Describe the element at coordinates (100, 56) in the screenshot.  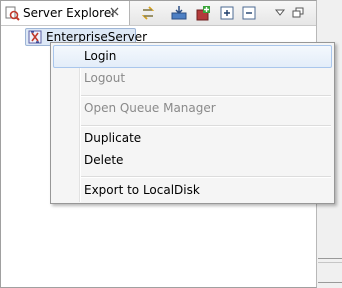
I see `menu-item-login: Login` at that location.